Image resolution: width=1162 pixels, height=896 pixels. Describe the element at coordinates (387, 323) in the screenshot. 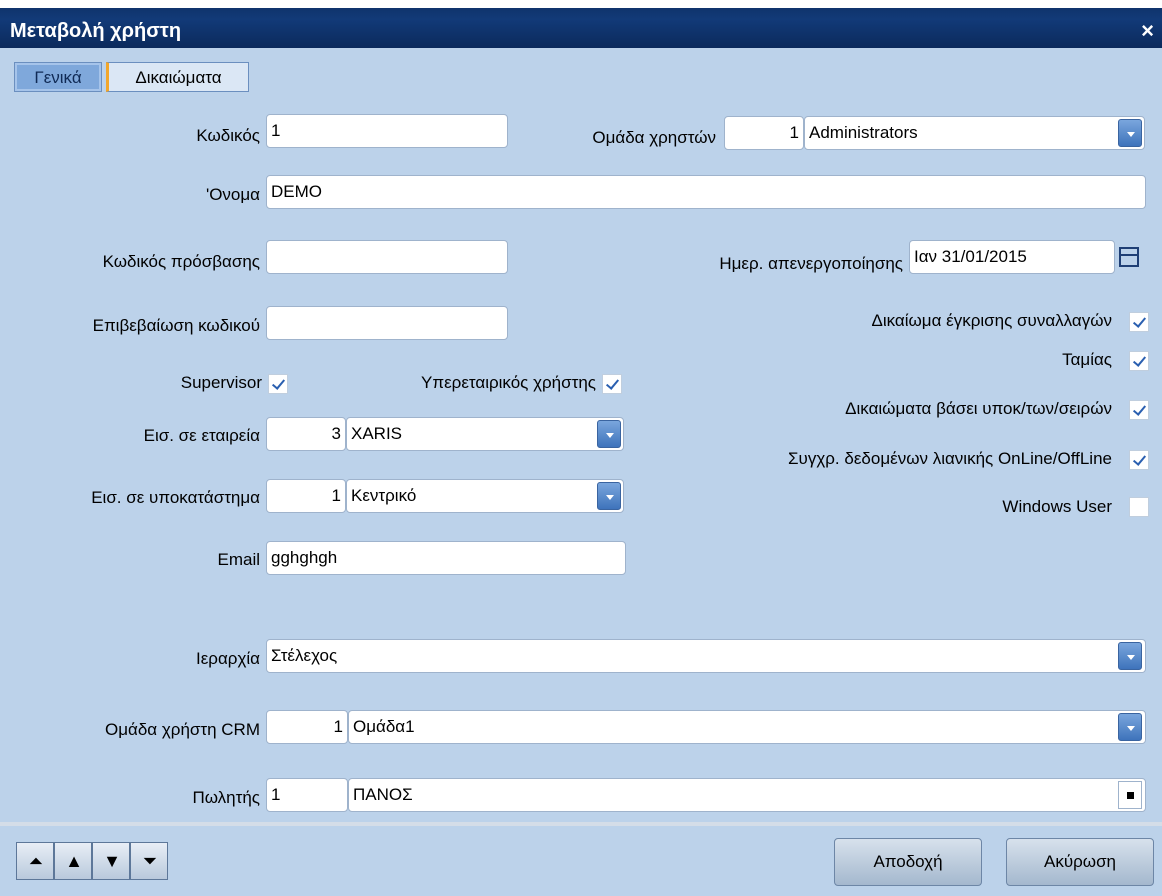

I see `confirm-password-input` at that location.